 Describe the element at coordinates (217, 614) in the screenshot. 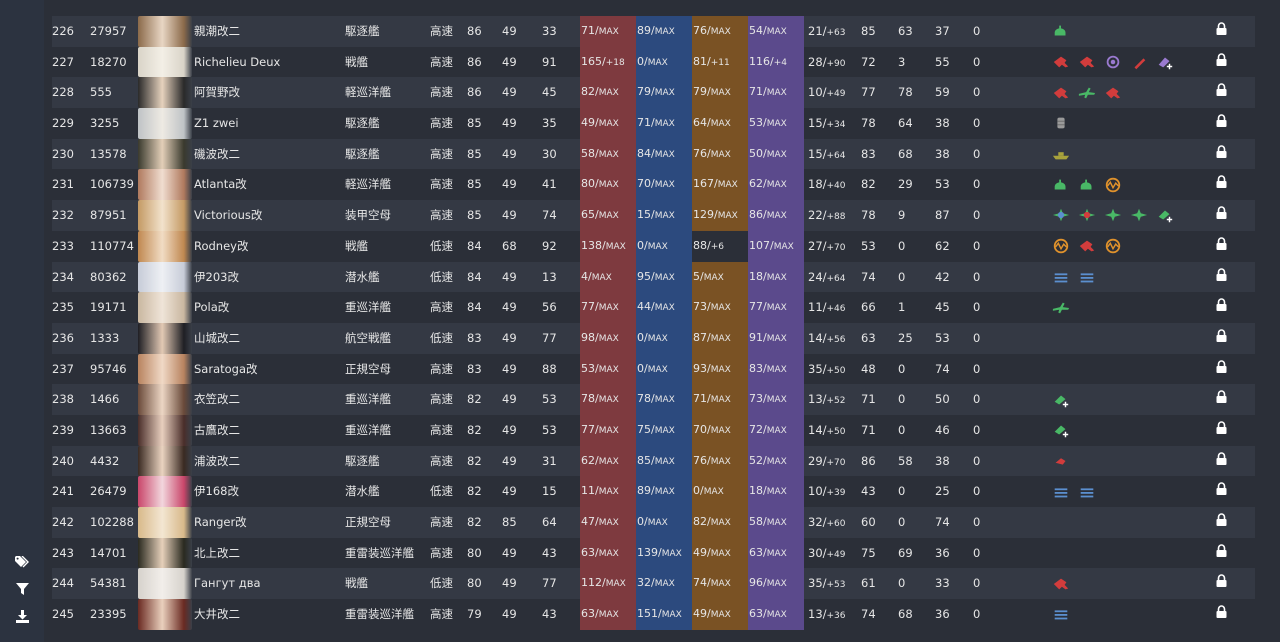

I see `ship-name: 大井改二` at that location.